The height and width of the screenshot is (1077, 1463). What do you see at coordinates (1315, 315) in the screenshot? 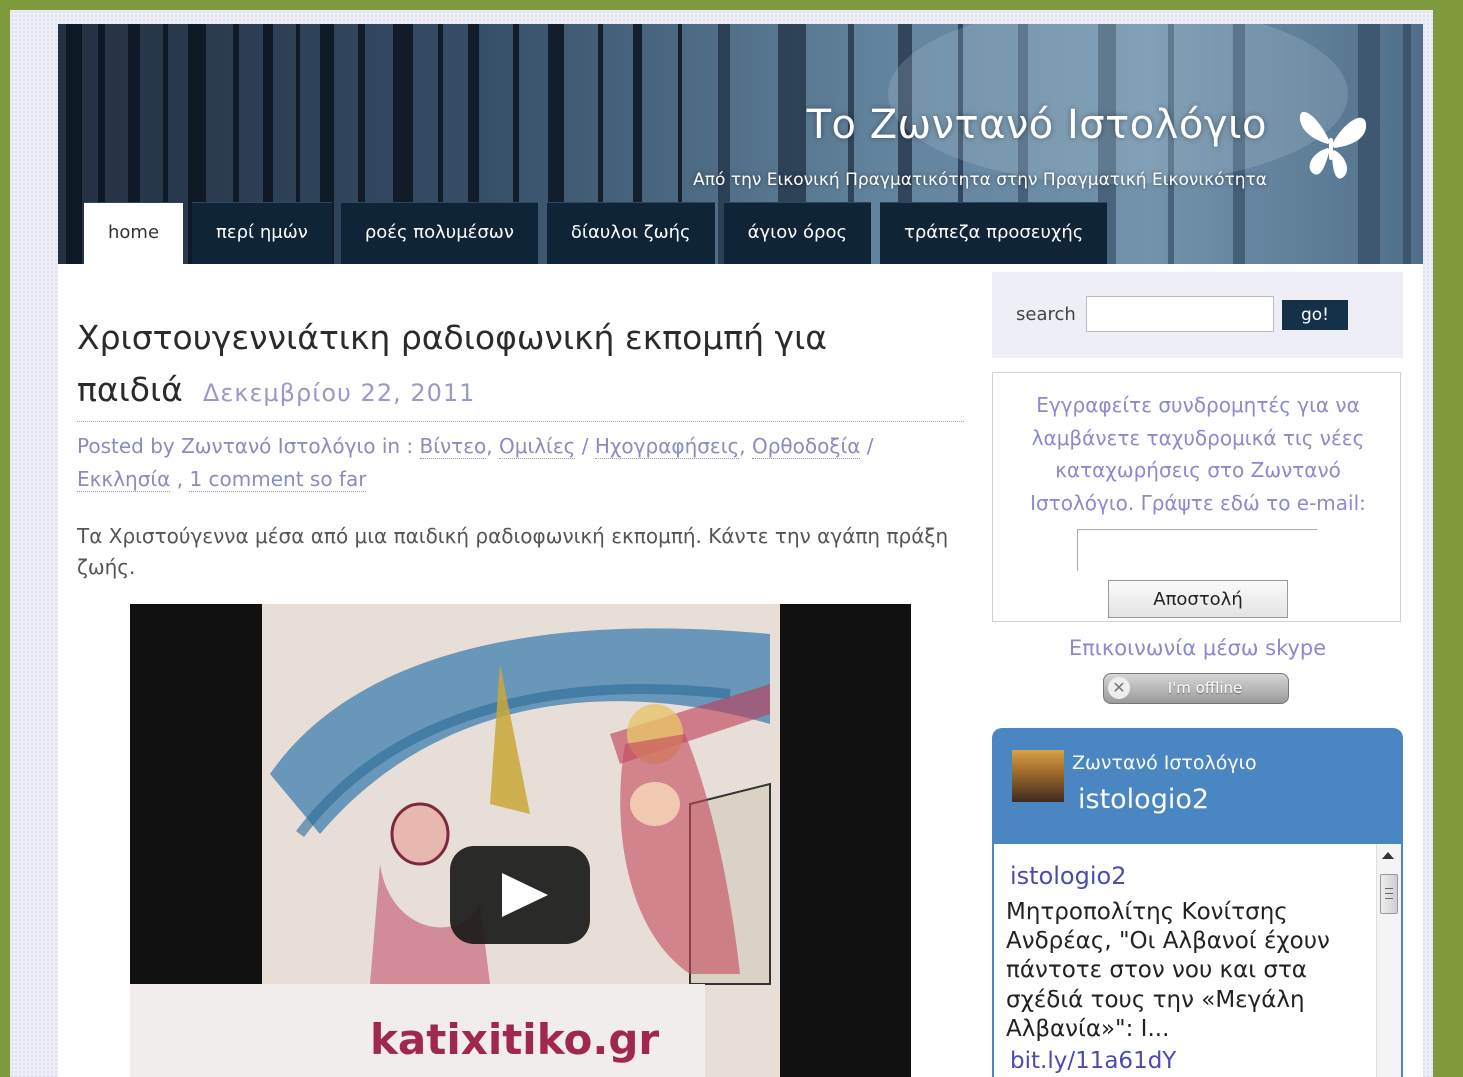
I see `search-go-button: go!` at bounding box center [1315, 315].